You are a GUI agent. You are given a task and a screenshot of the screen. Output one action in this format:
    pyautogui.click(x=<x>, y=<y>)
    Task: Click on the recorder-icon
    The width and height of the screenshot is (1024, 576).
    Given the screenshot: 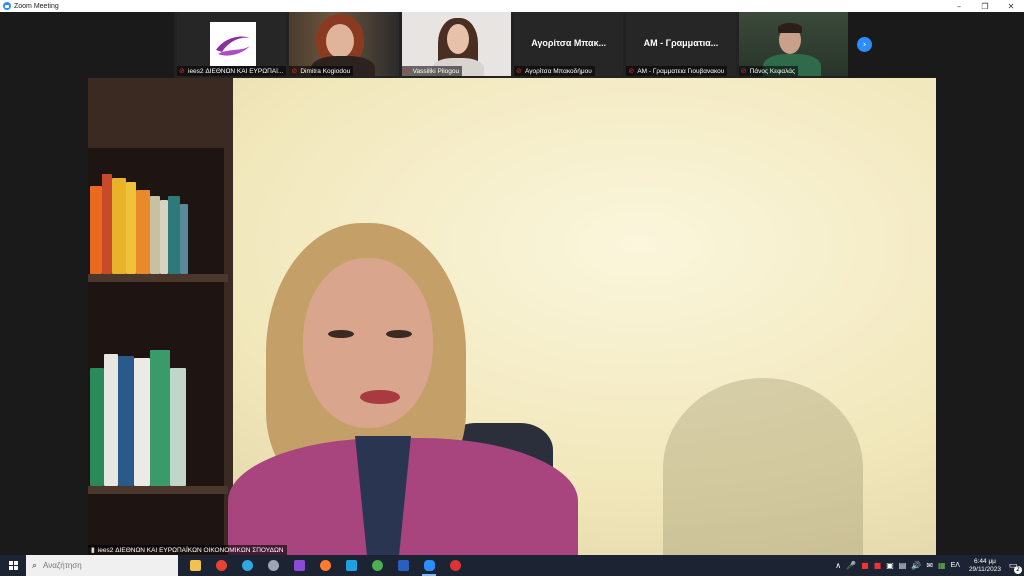 What is the action you would take?
    pyautogui.click(x=455, y=565)
    